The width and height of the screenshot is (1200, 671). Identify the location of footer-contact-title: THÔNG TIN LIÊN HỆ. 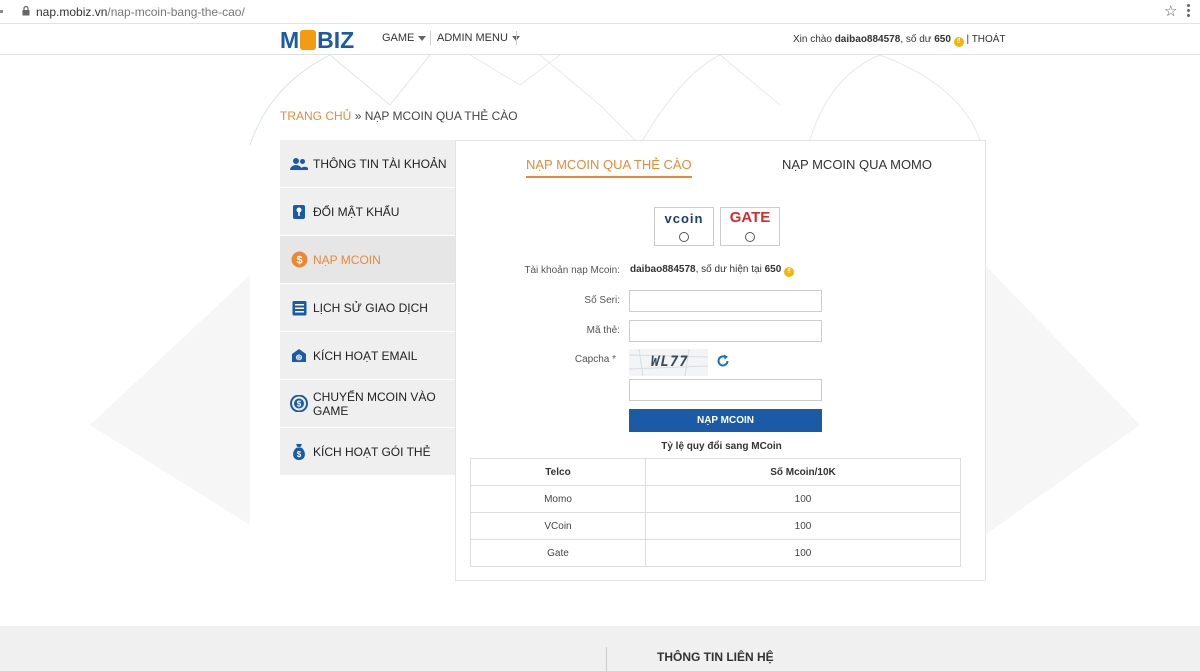
(715, 657).